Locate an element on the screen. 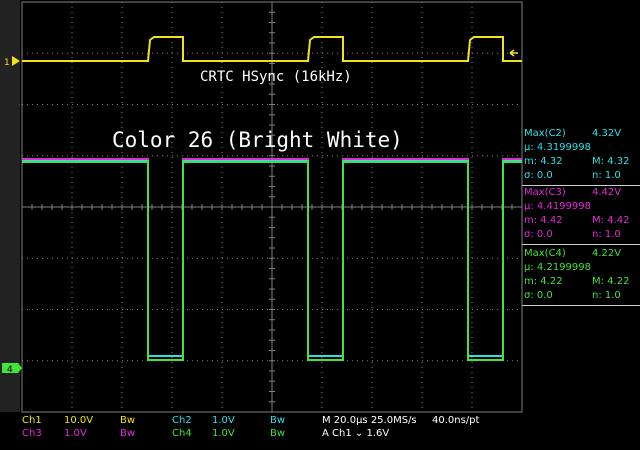 This screenshot has width=640, height=450. measurement-row: Max(C4) 4.22V is located at coordinates (582, 254).